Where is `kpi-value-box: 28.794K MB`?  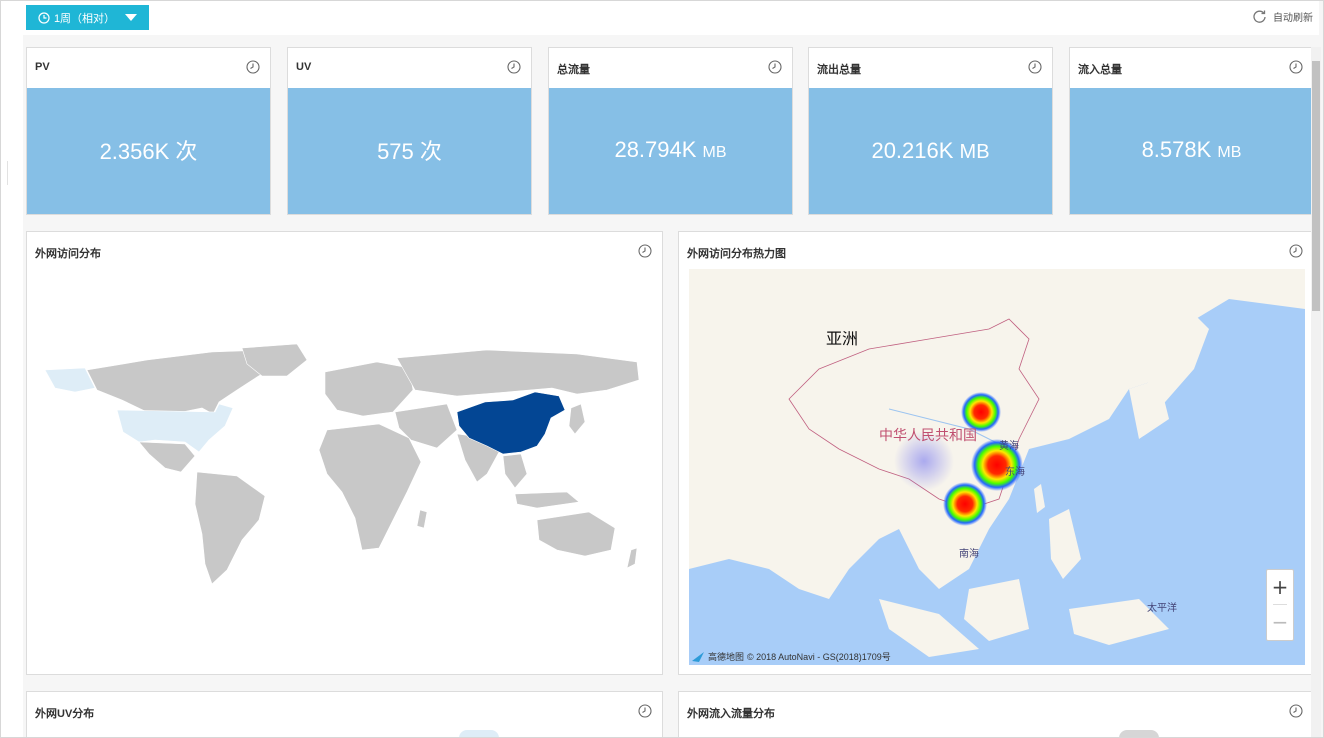 kpi-value-box: 28.794K MB is located at coordinates (670, 151).